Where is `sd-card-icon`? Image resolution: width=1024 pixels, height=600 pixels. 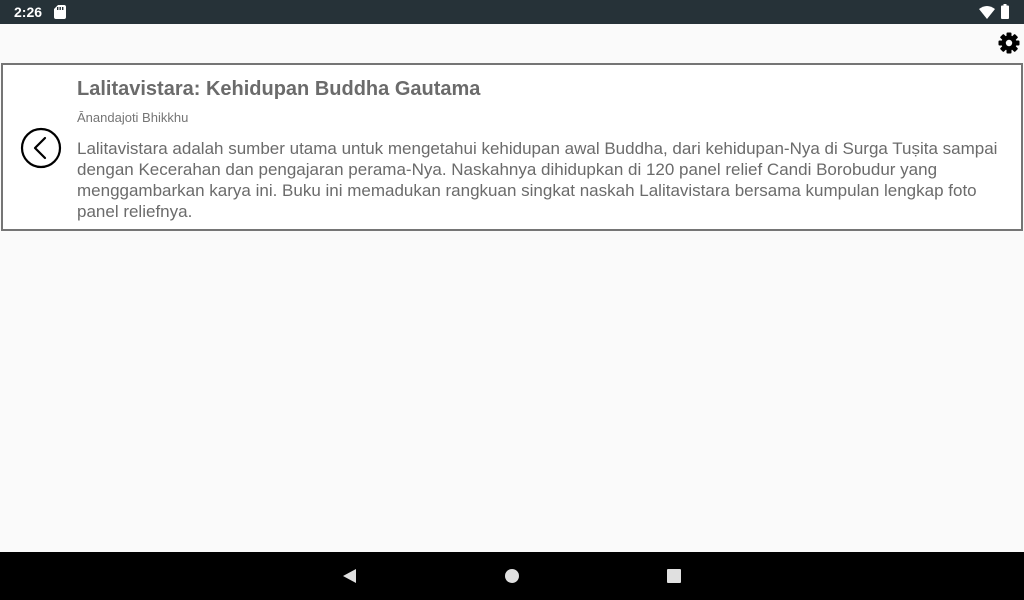 sd-card-icon is located at coordinates (60, 12).